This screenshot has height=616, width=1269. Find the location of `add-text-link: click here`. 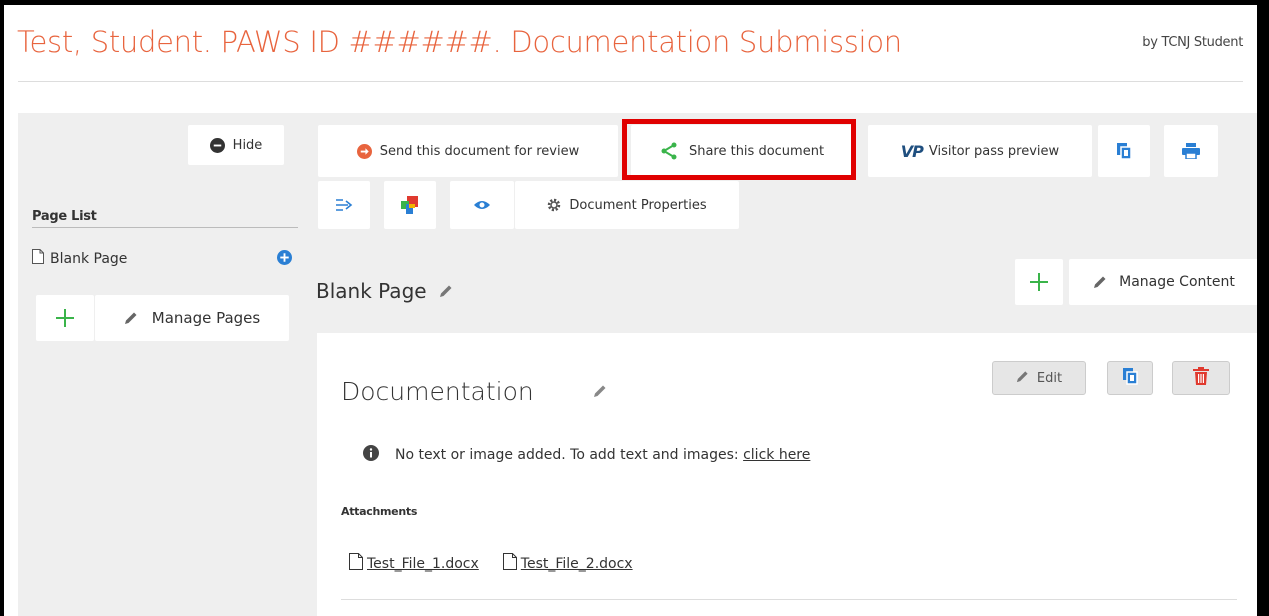

add-text-link: click here is located at coordinates (776, 455).